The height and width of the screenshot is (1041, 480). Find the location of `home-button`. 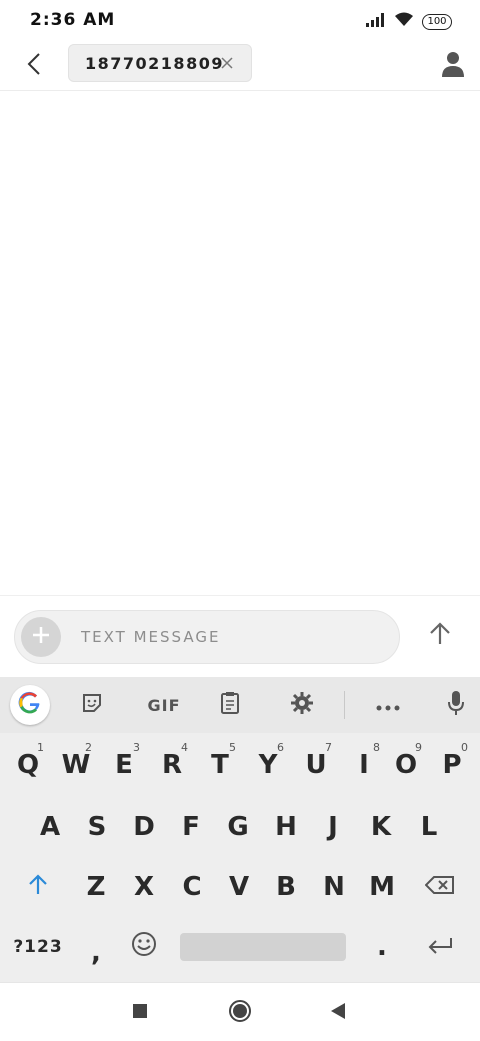

home-button is located at coordinates (240, 1013).